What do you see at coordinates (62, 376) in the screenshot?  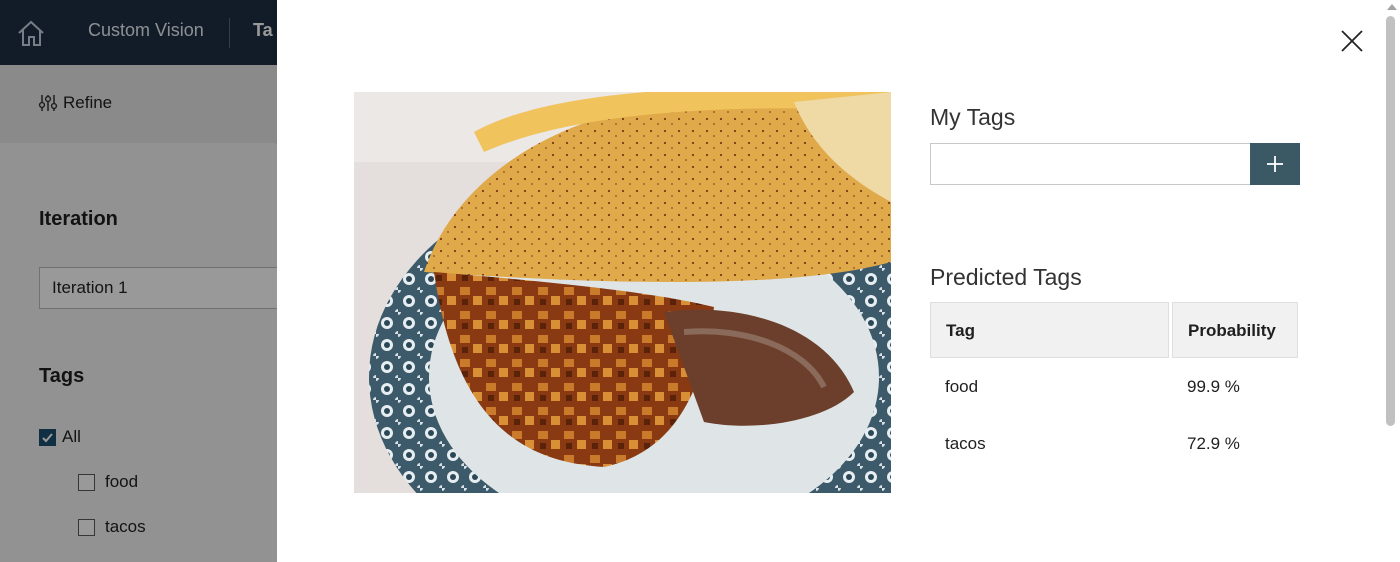 I see `tags-heading: Tags` at bounding box center [62, 376].